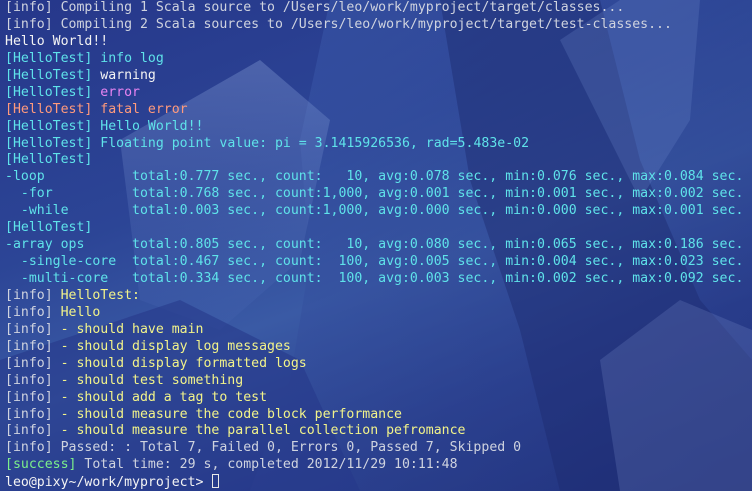  Describe the element at coordinates (156, 363) in the screenshot. I see `test-line: [info] - should display formatted logs` at that location.